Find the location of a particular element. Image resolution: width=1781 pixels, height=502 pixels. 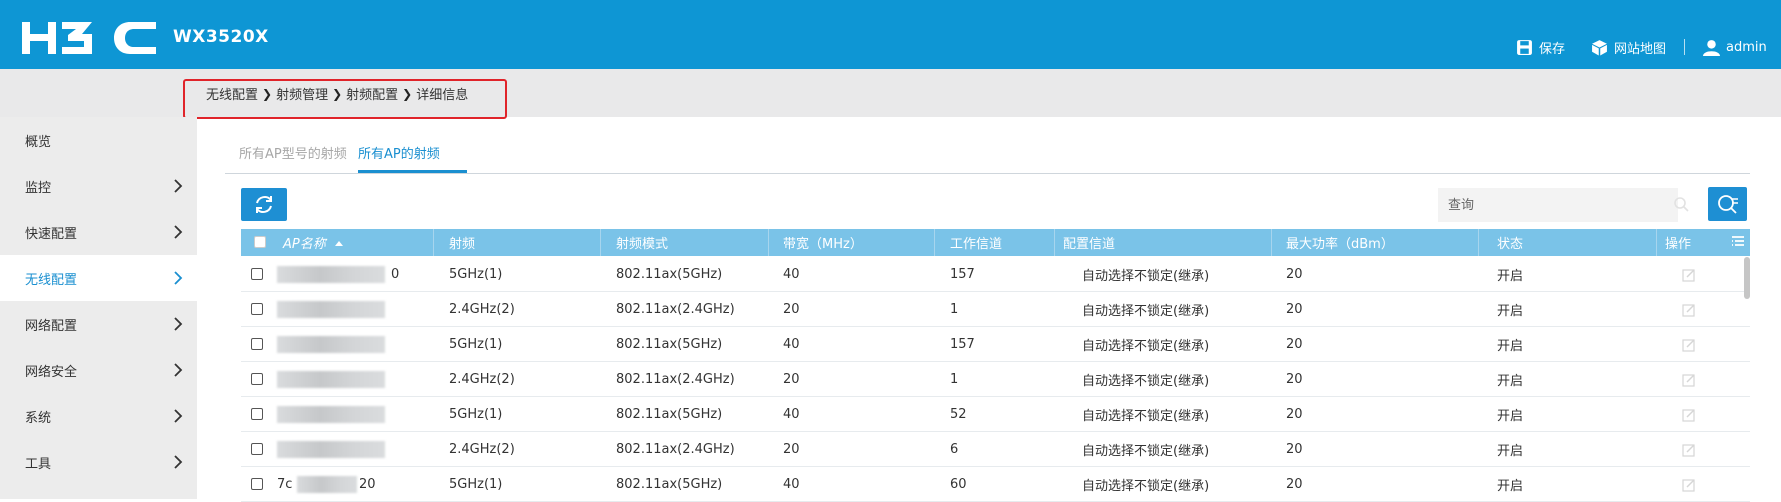

tab-bar: 所有AP型号的射频 所有AP的射频 is located at coordinates (987, 152).